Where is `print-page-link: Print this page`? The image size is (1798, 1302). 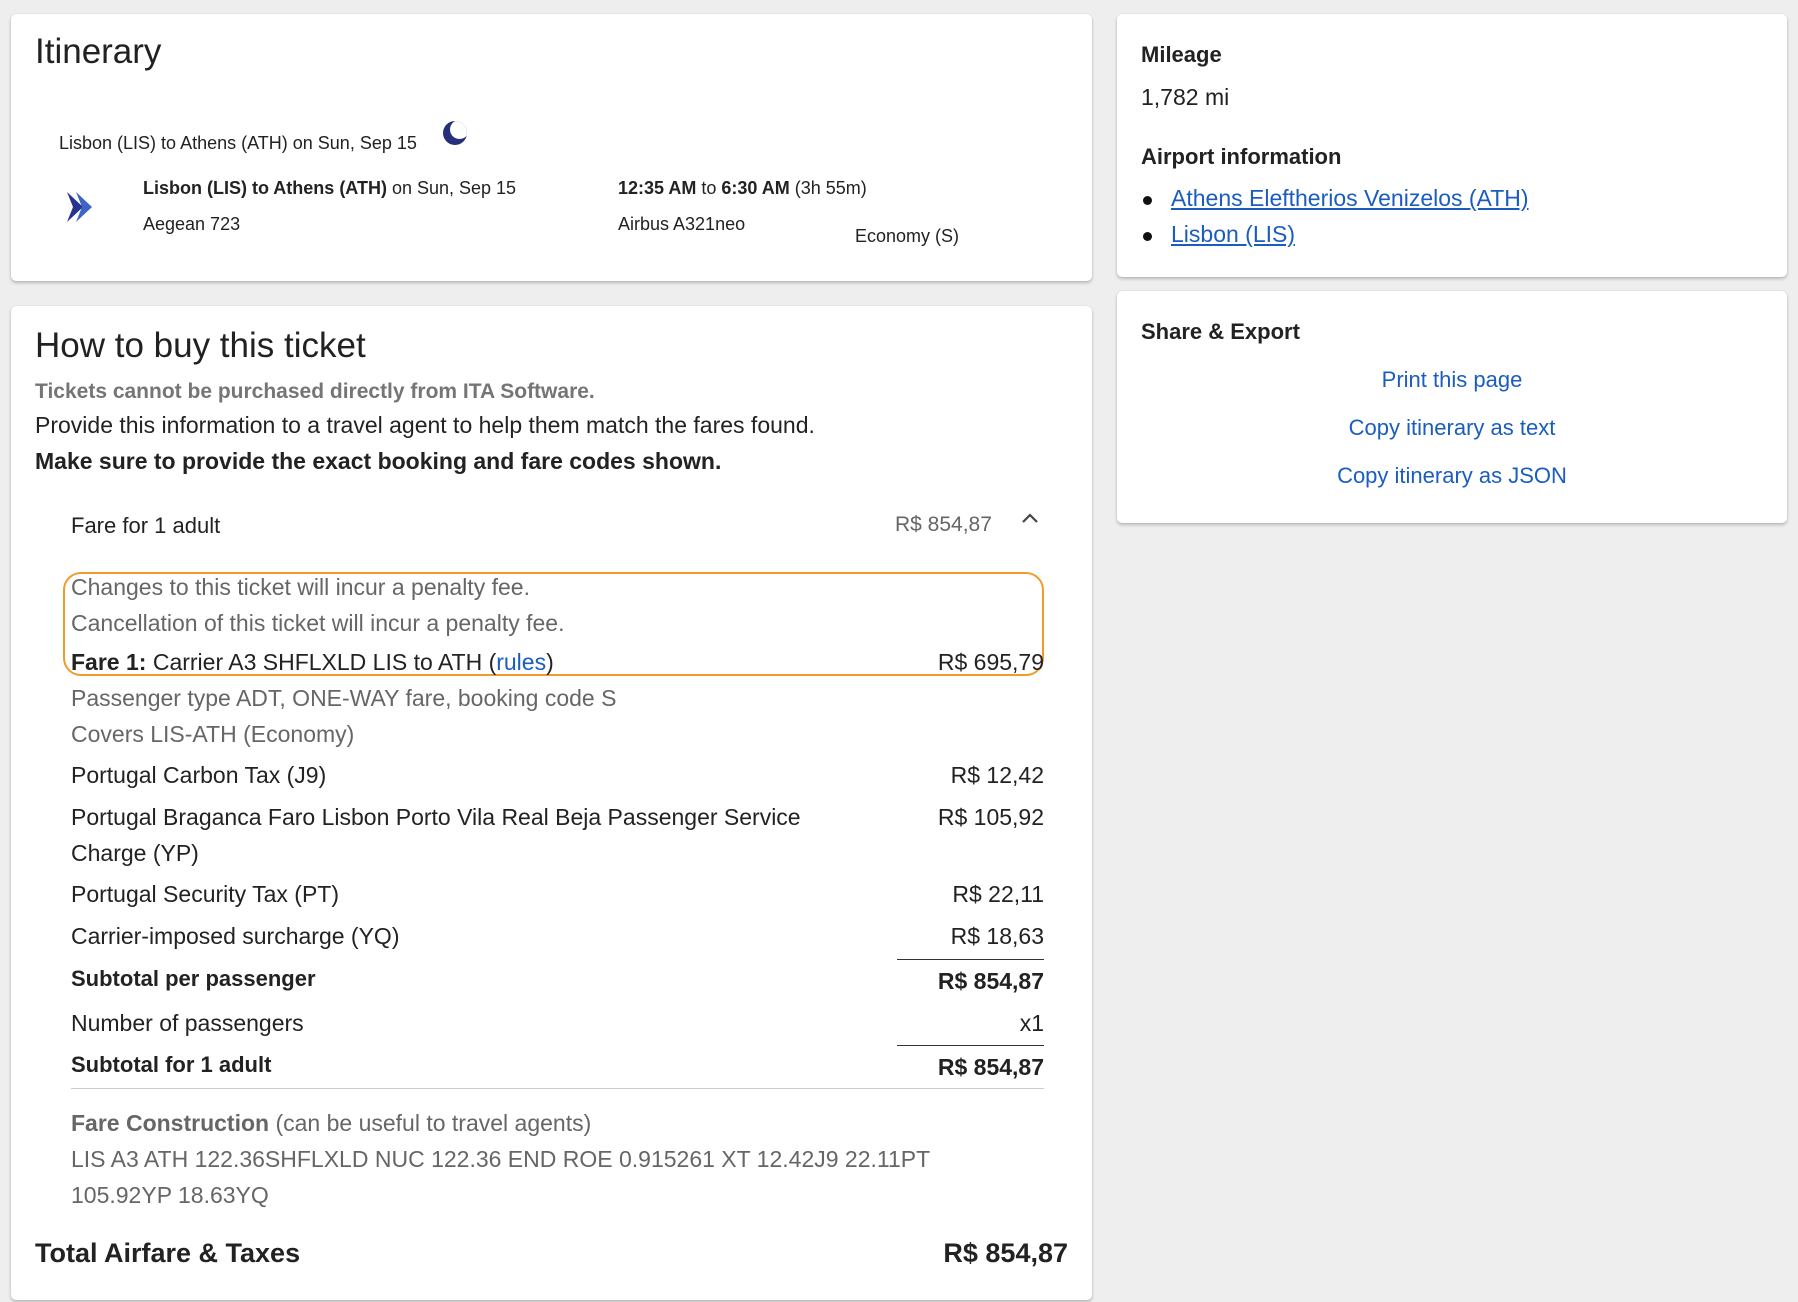 print-page-link: Print this page is located at coordinates (1452, 380).